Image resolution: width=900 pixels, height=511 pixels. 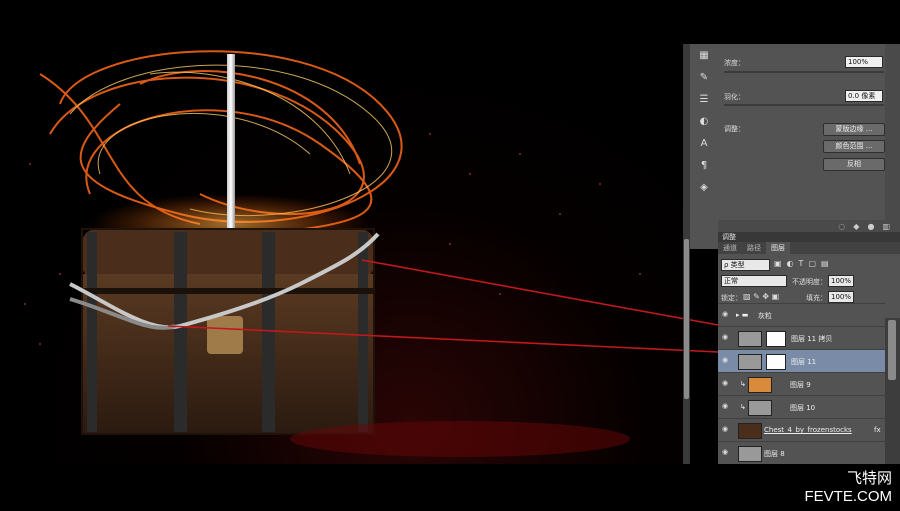 What do you see at coordinates (809, 237) in the screenshot?
I see `adjustments-header: 调整` at bounding box center [809, 237].